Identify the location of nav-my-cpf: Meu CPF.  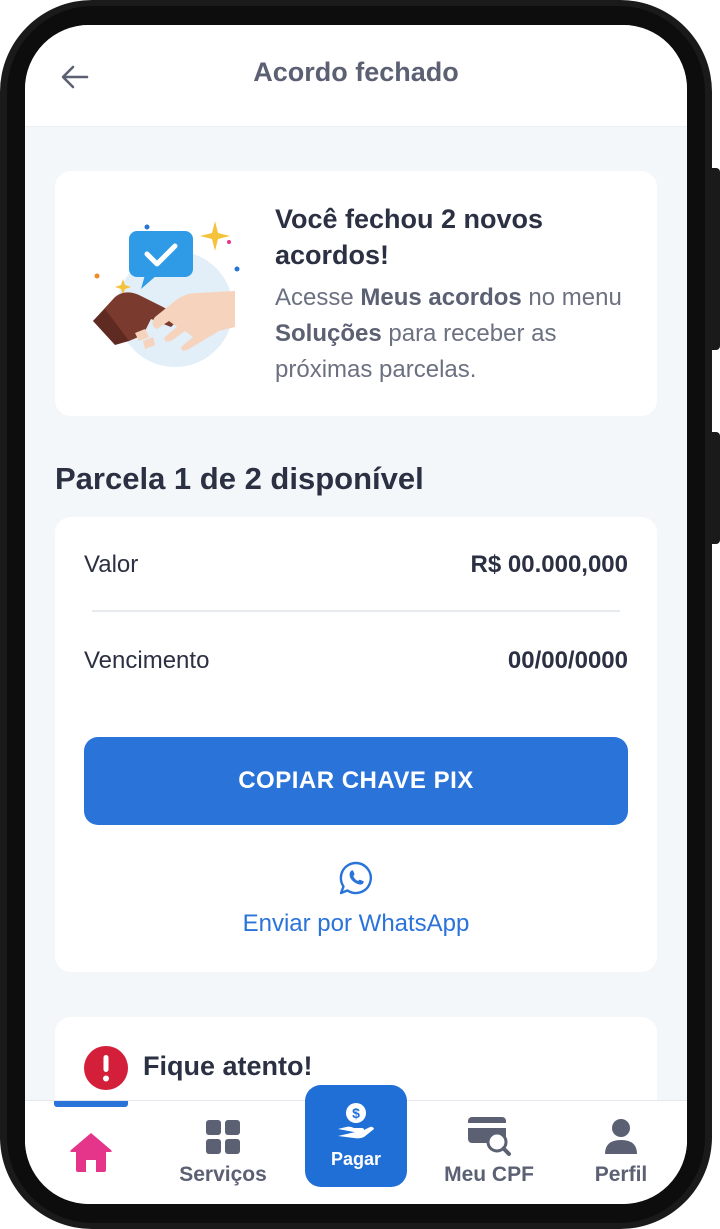
(489, 1152).